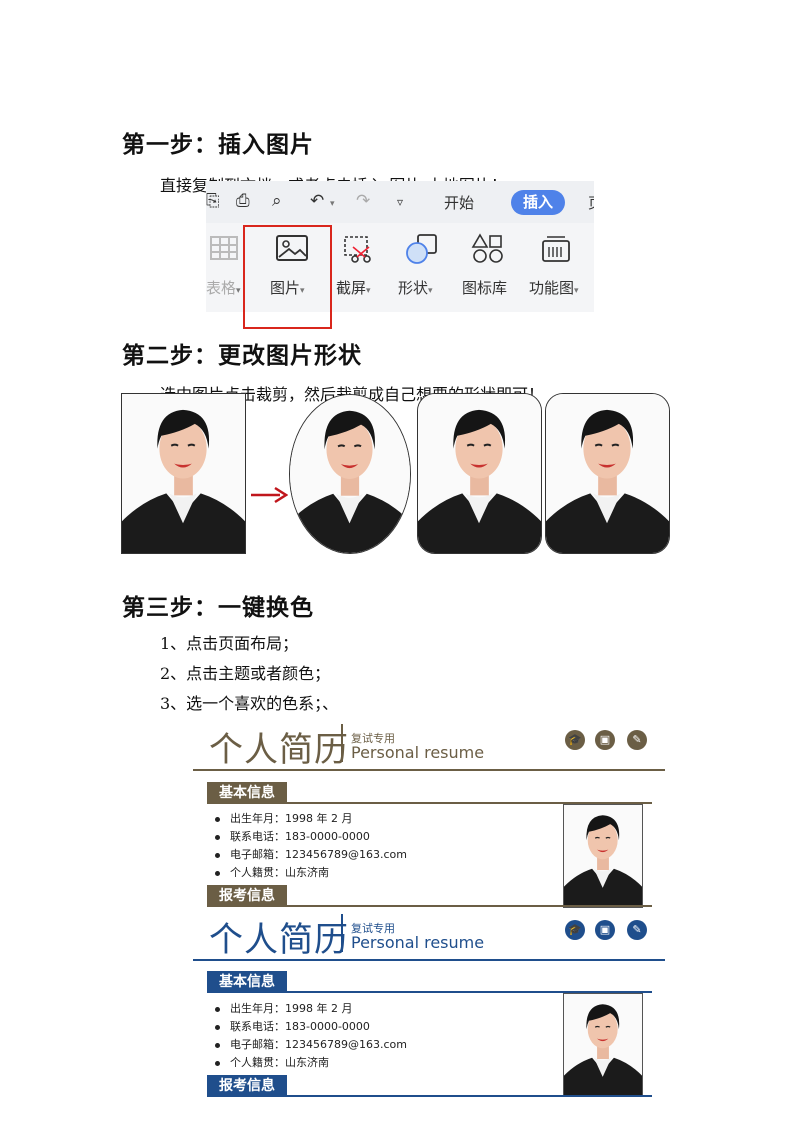 The width and height of the screenshot is (800, 1132). What do you see at coordinates (277, 201) in the screenshot?
I see `preview-icon: ⌕` at bounding box center [277, 201].